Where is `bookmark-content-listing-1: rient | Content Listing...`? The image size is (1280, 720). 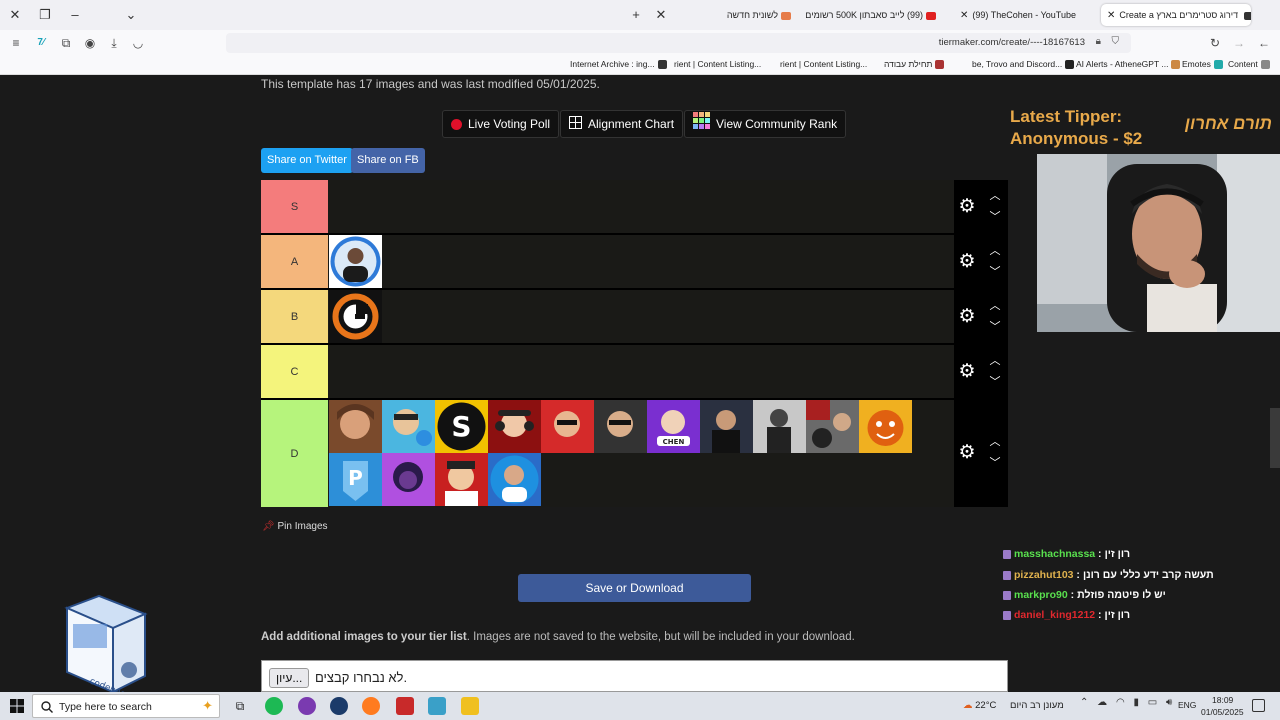
bookmark-content-listing-1: rient | Content Listing... is located at coordinates (823, 64).